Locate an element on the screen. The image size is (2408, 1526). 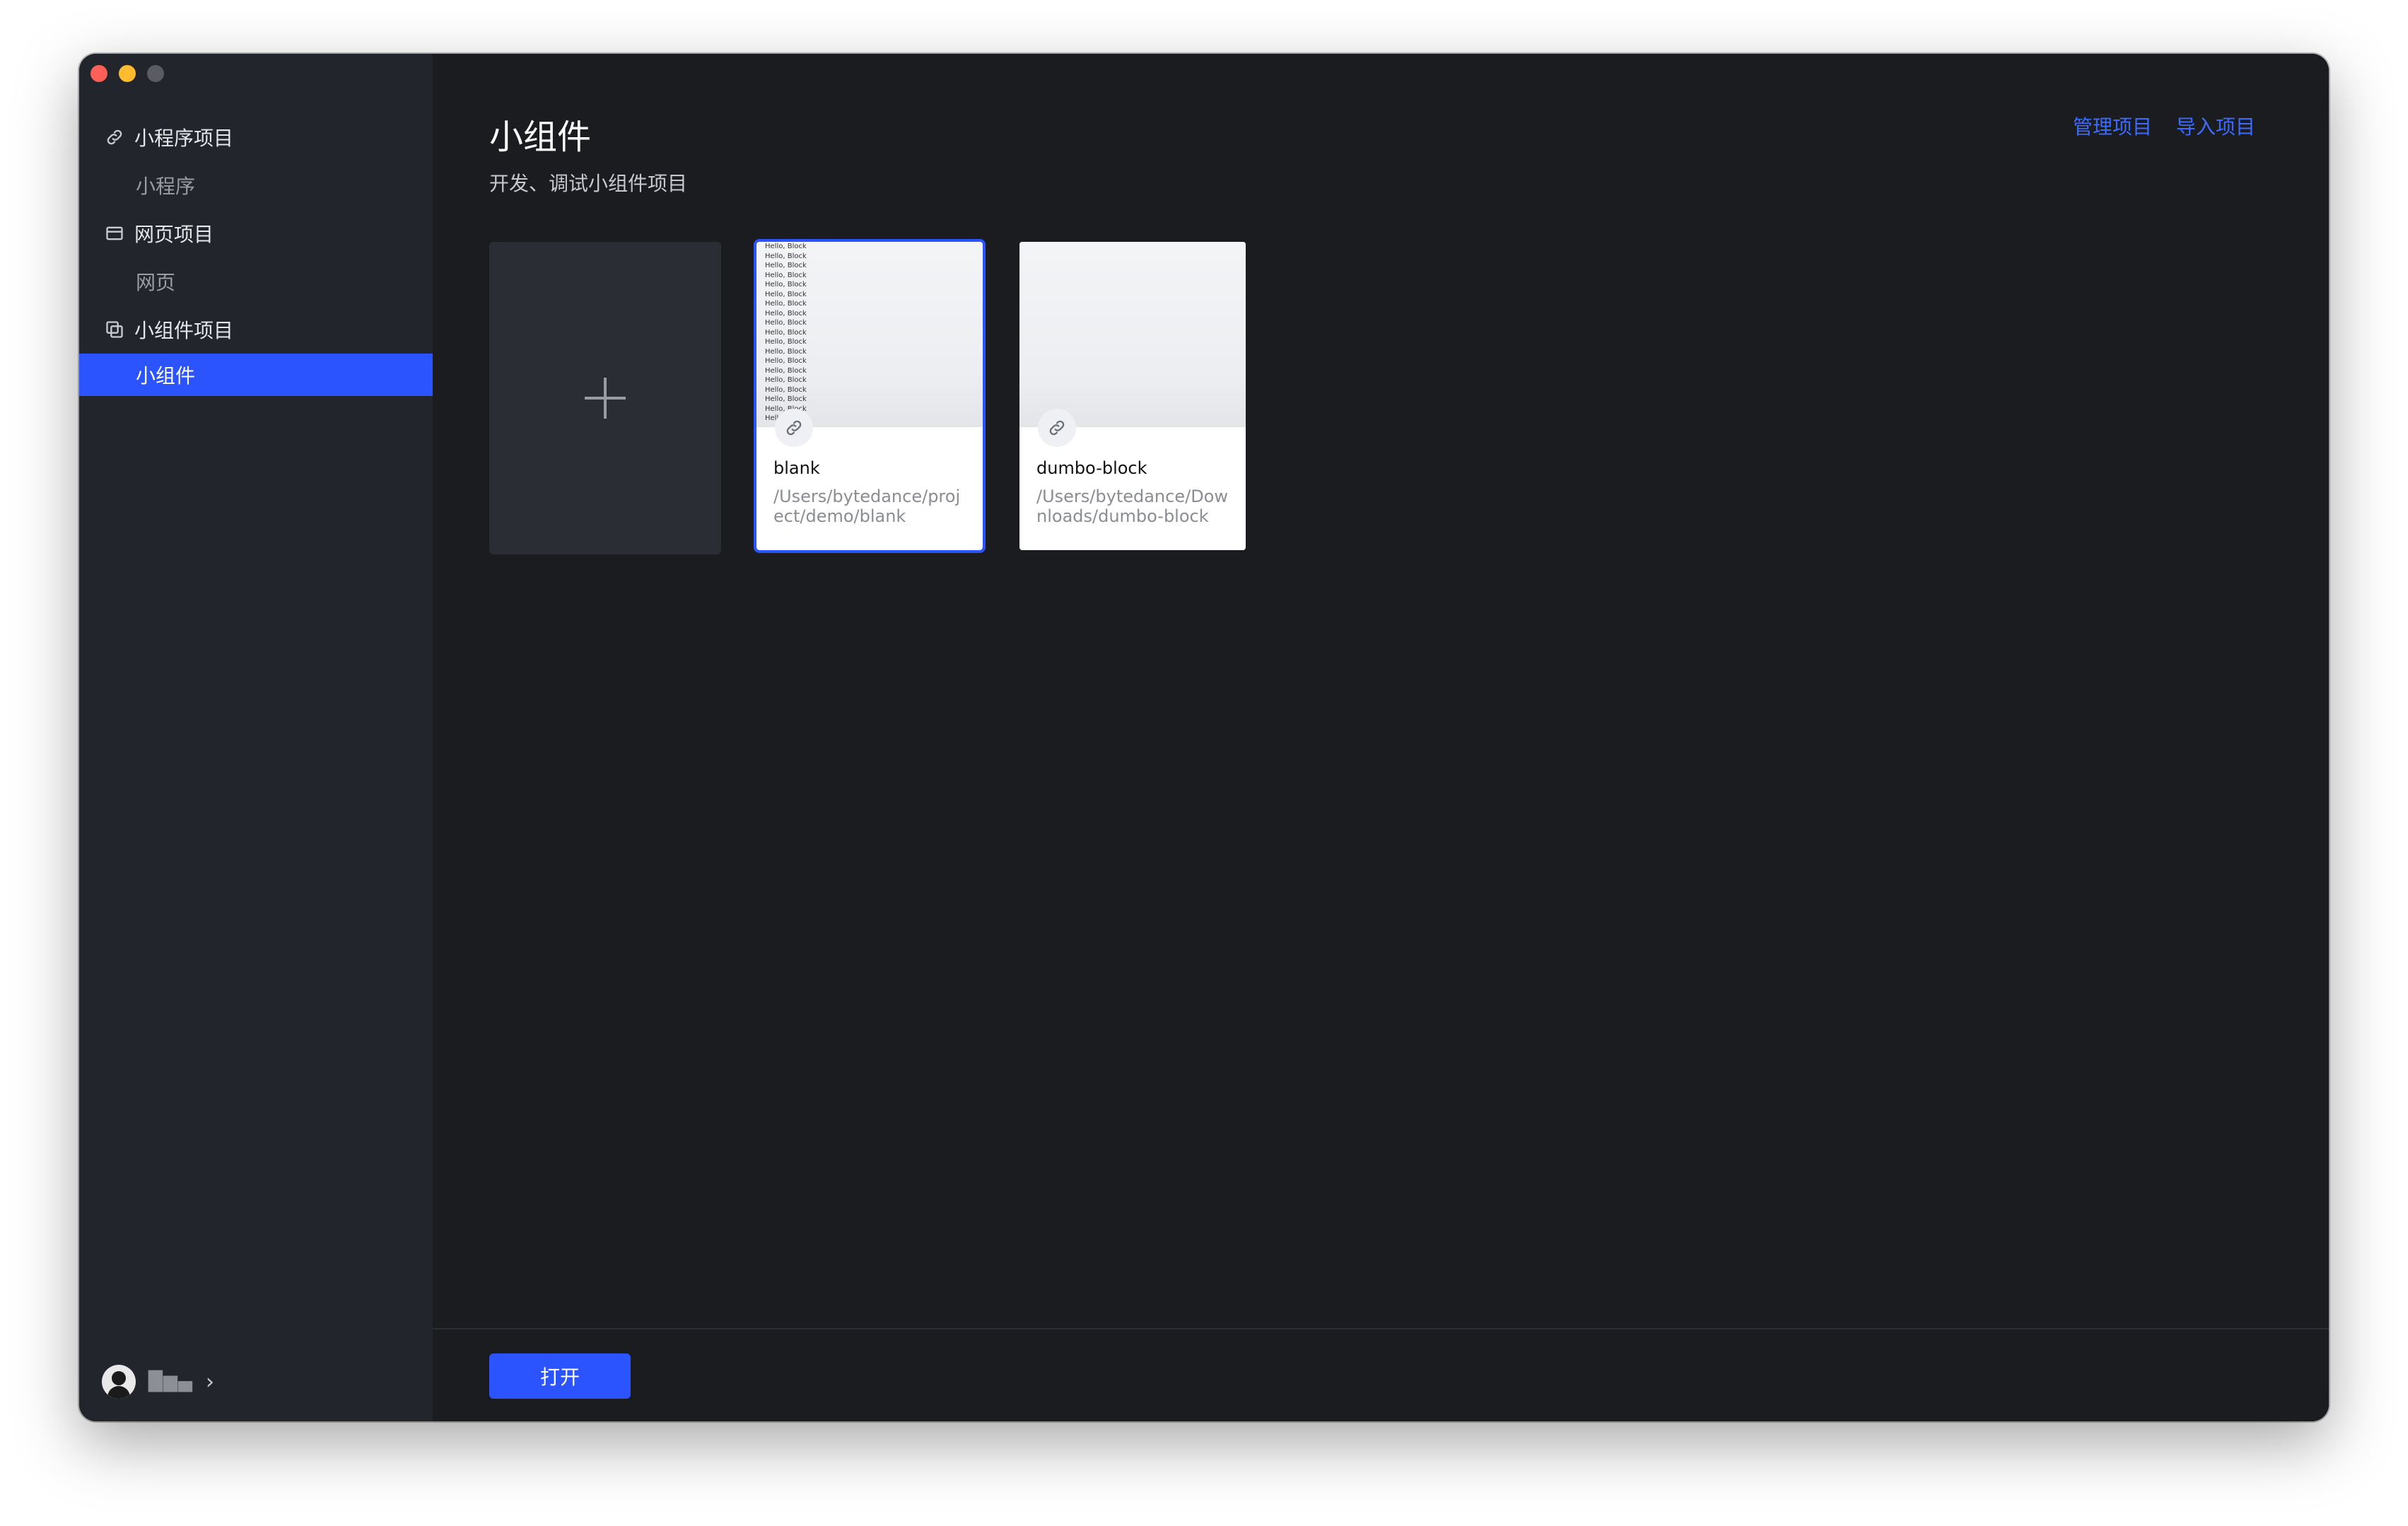
sidebar-group-webpage: 网页项目 is located at coordinates (256, 233).